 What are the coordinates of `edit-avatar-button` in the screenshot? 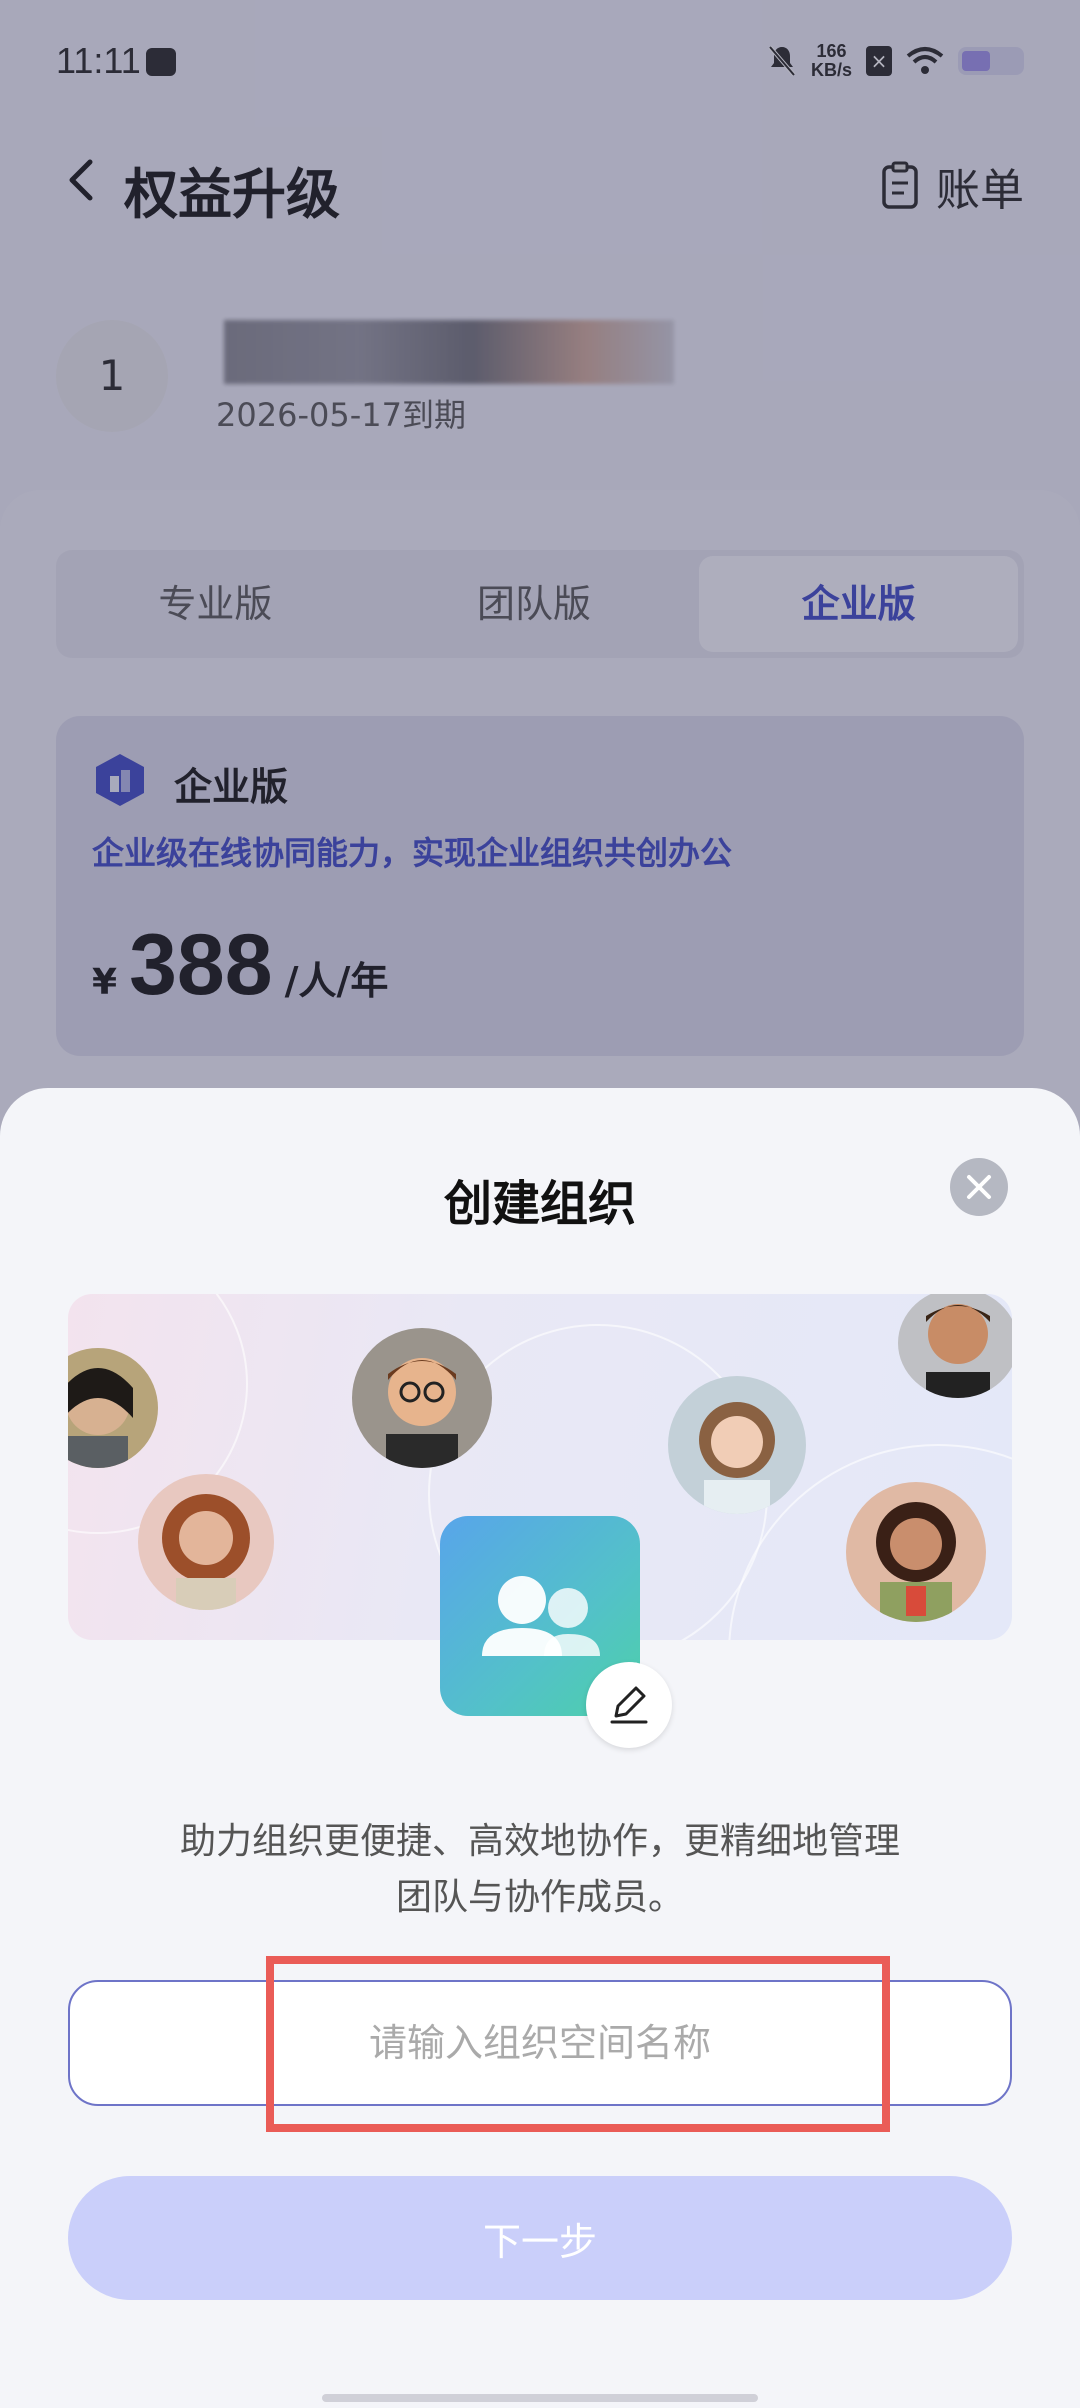 It's located at (629, 1705).